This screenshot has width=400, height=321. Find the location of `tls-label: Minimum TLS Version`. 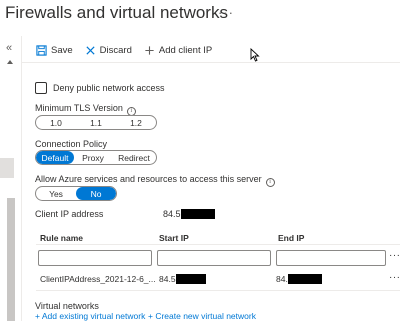

tls-label: Minimum TLS Version is located at coordinates (79, 108).